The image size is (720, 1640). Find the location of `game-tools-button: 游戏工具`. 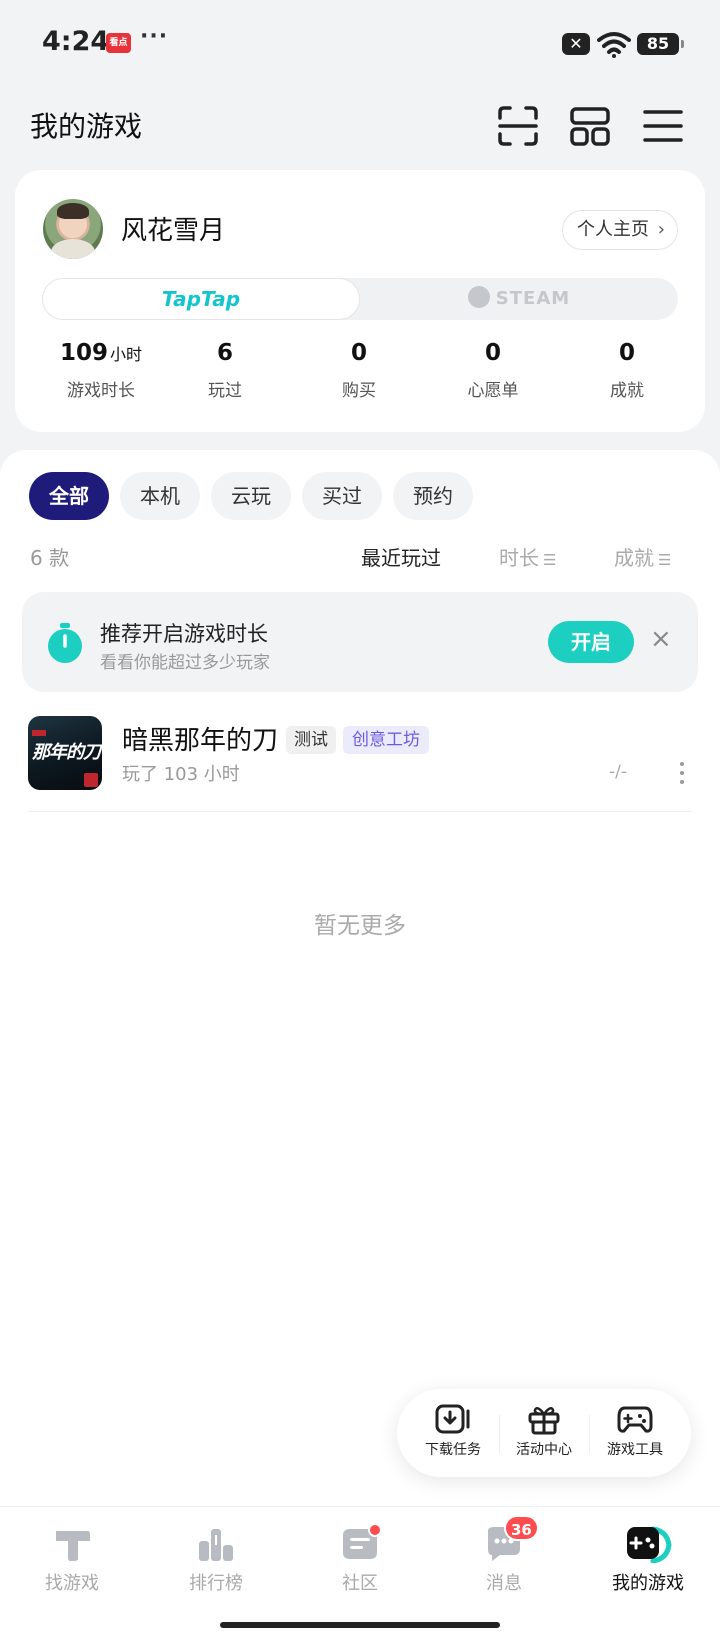

game-tools-button: 游戏工具 is located at coordinates (635, 1431).